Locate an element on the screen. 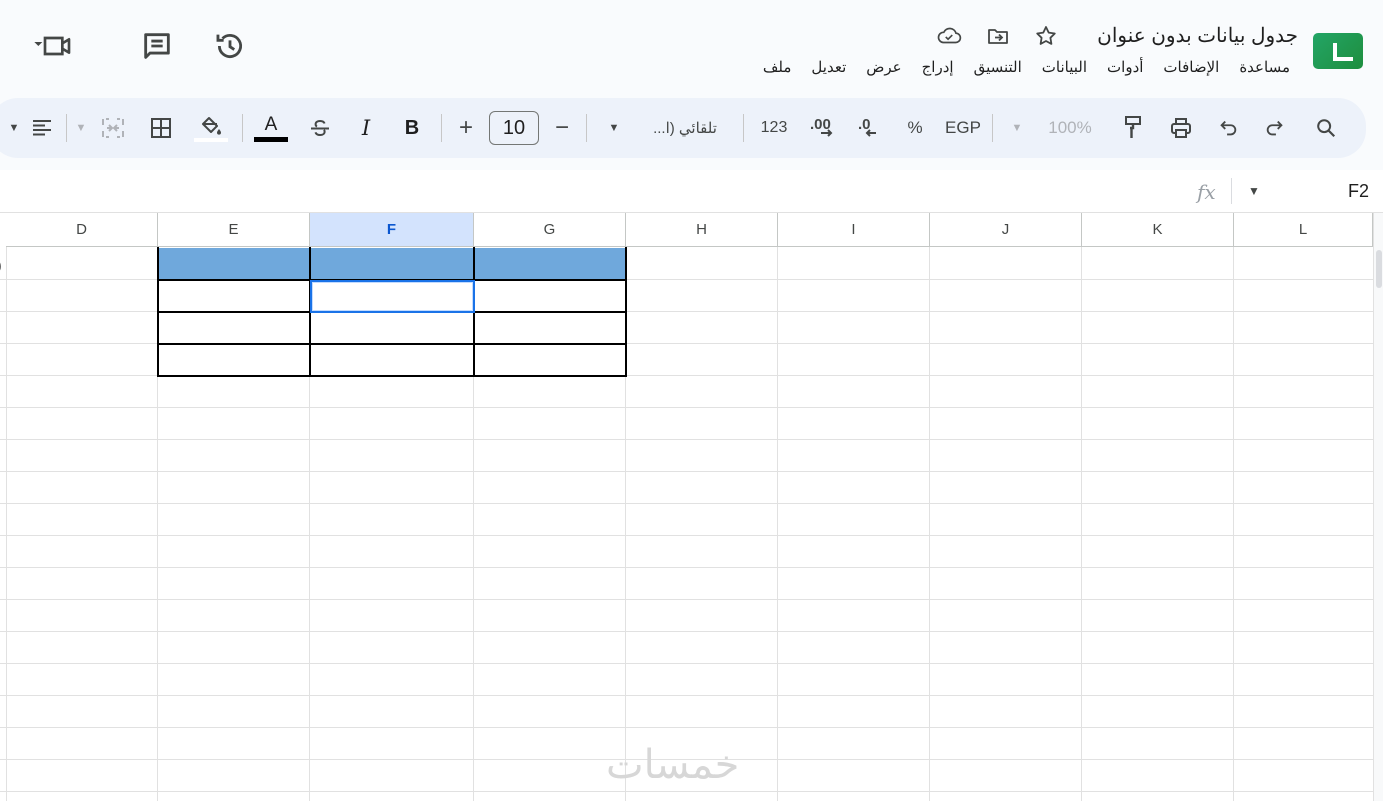 The width and height of the screenshot is (1383, 801). menu-format: التنسيق is located at coordinates (998, 69).